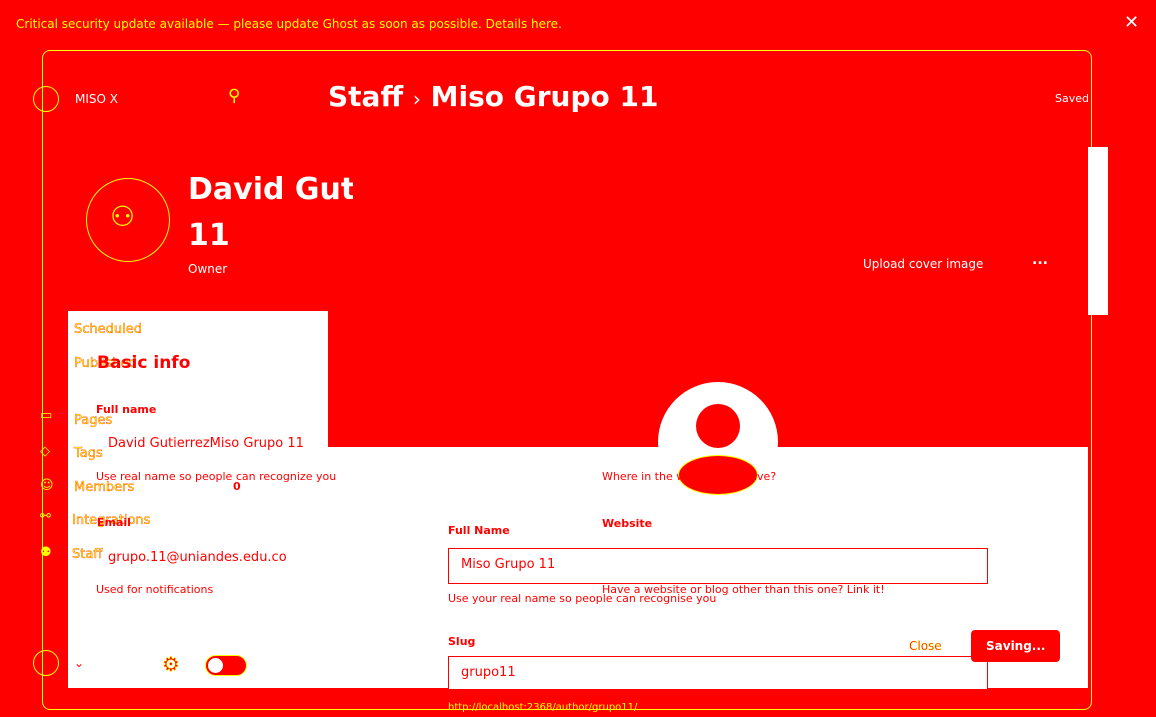 The width and height of the screenshot is (1156, 717). Describe the element at coordinates (208, 269) in the screenshot. I see `profile-role: Owner` at that location.